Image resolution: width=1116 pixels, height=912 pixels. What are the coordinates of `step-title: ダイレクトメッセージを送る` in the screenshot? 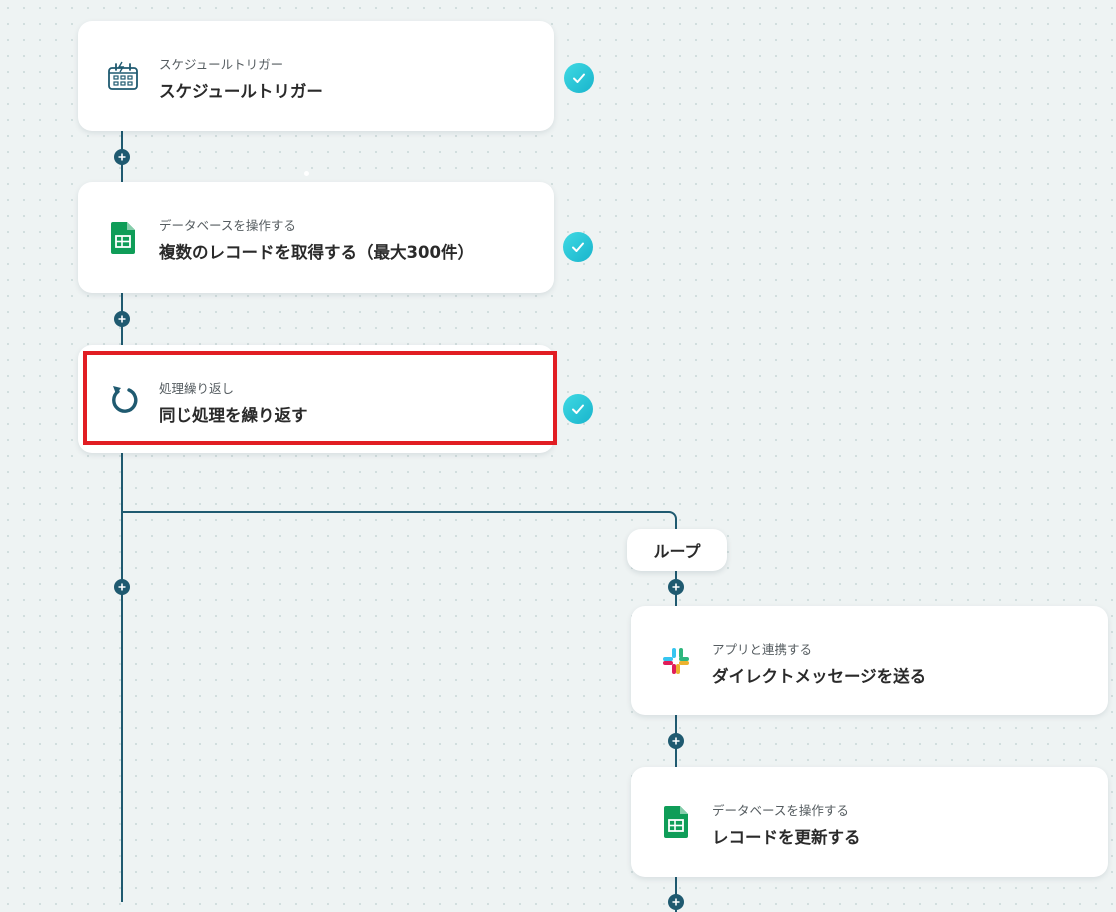 It's located at (819, 676).